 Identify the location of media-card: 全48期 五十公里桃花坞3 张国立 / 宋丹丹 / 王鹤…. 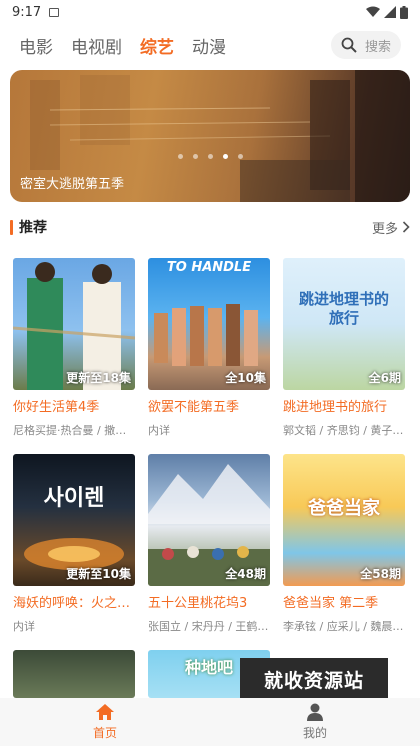
(209, 544).